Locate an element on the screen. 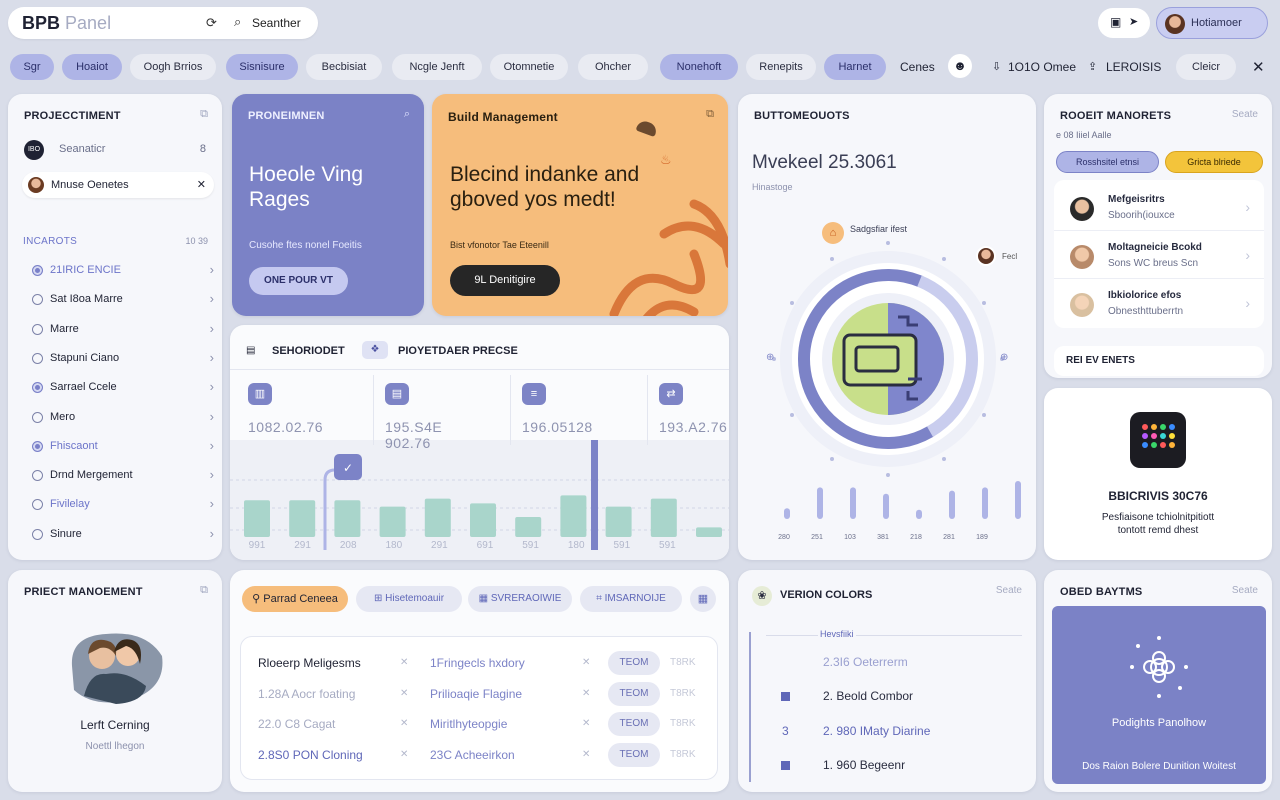 This screenshot has width=1280, height=800. sidebar-item-label: Marre is located at coordinates (64, 328).